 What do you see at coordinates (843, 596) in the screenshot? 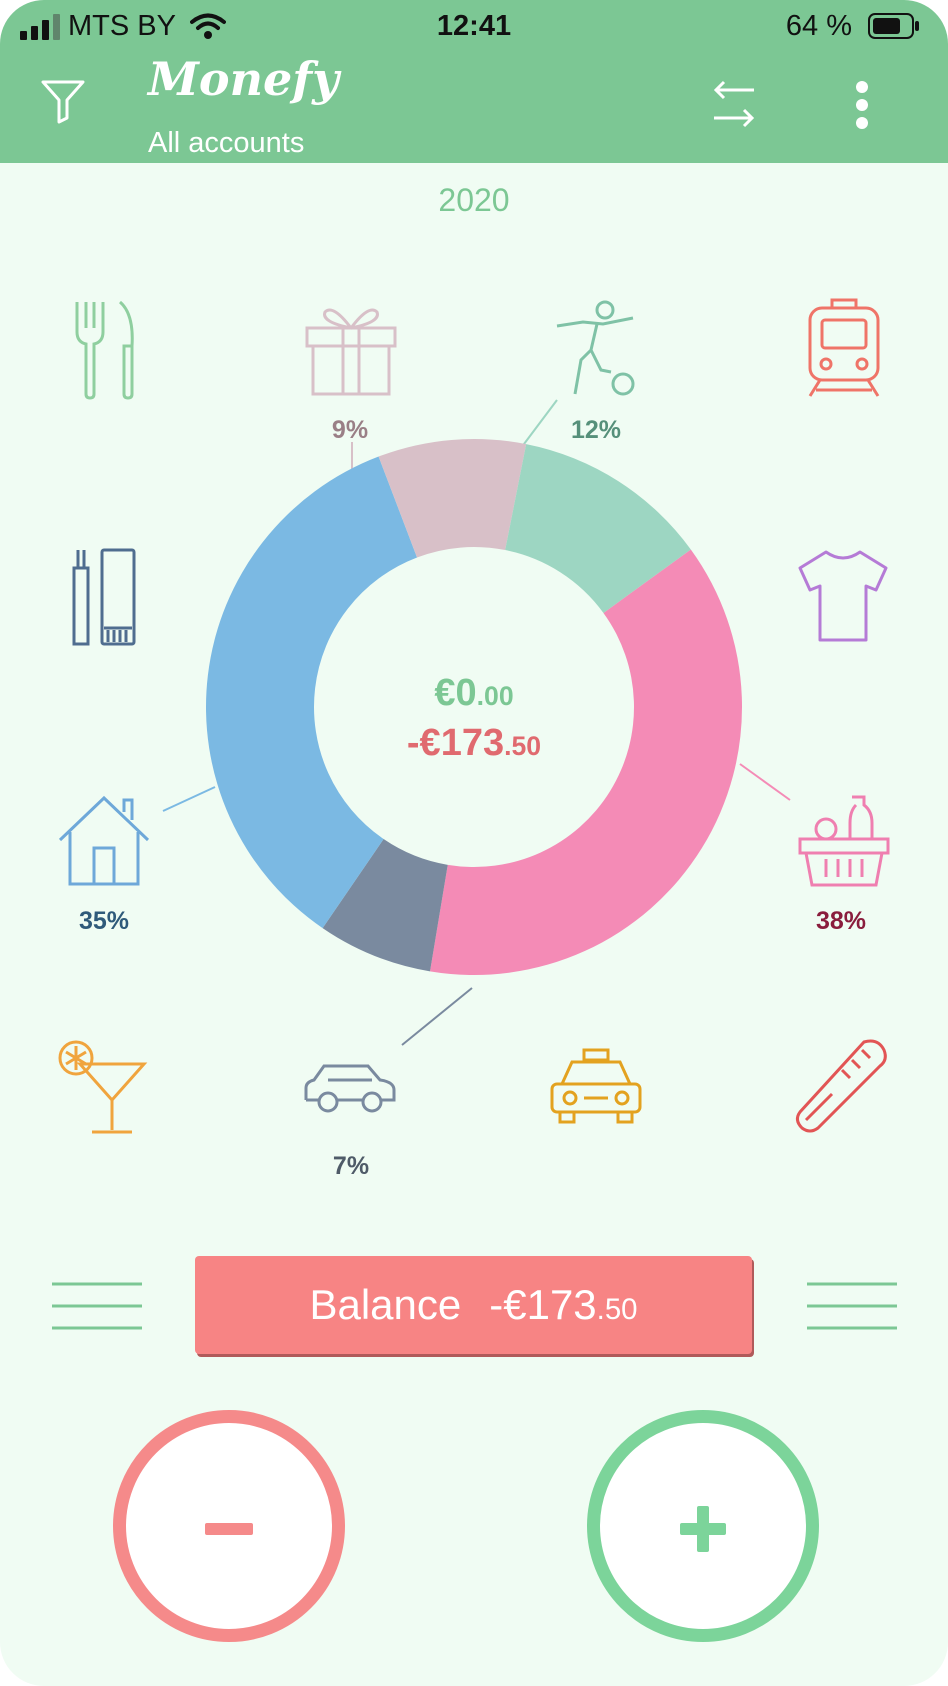
I see `clothes-icon` at bounding box center [843, 596].